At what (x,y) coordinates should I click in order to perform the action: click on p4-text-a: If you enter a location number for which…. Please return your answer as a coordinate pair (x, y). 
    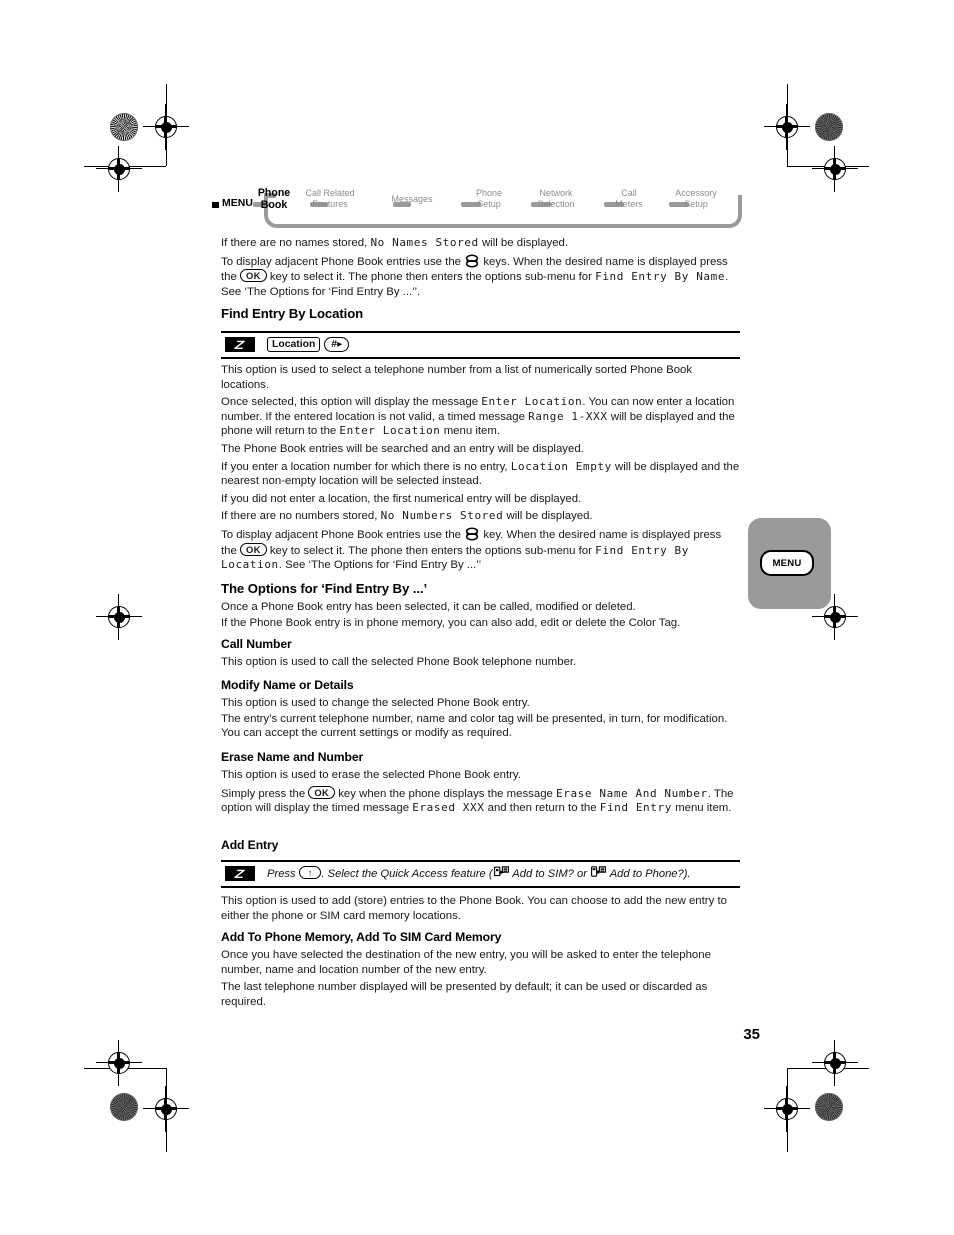
    Looking at the image, I should click on (366, 466).